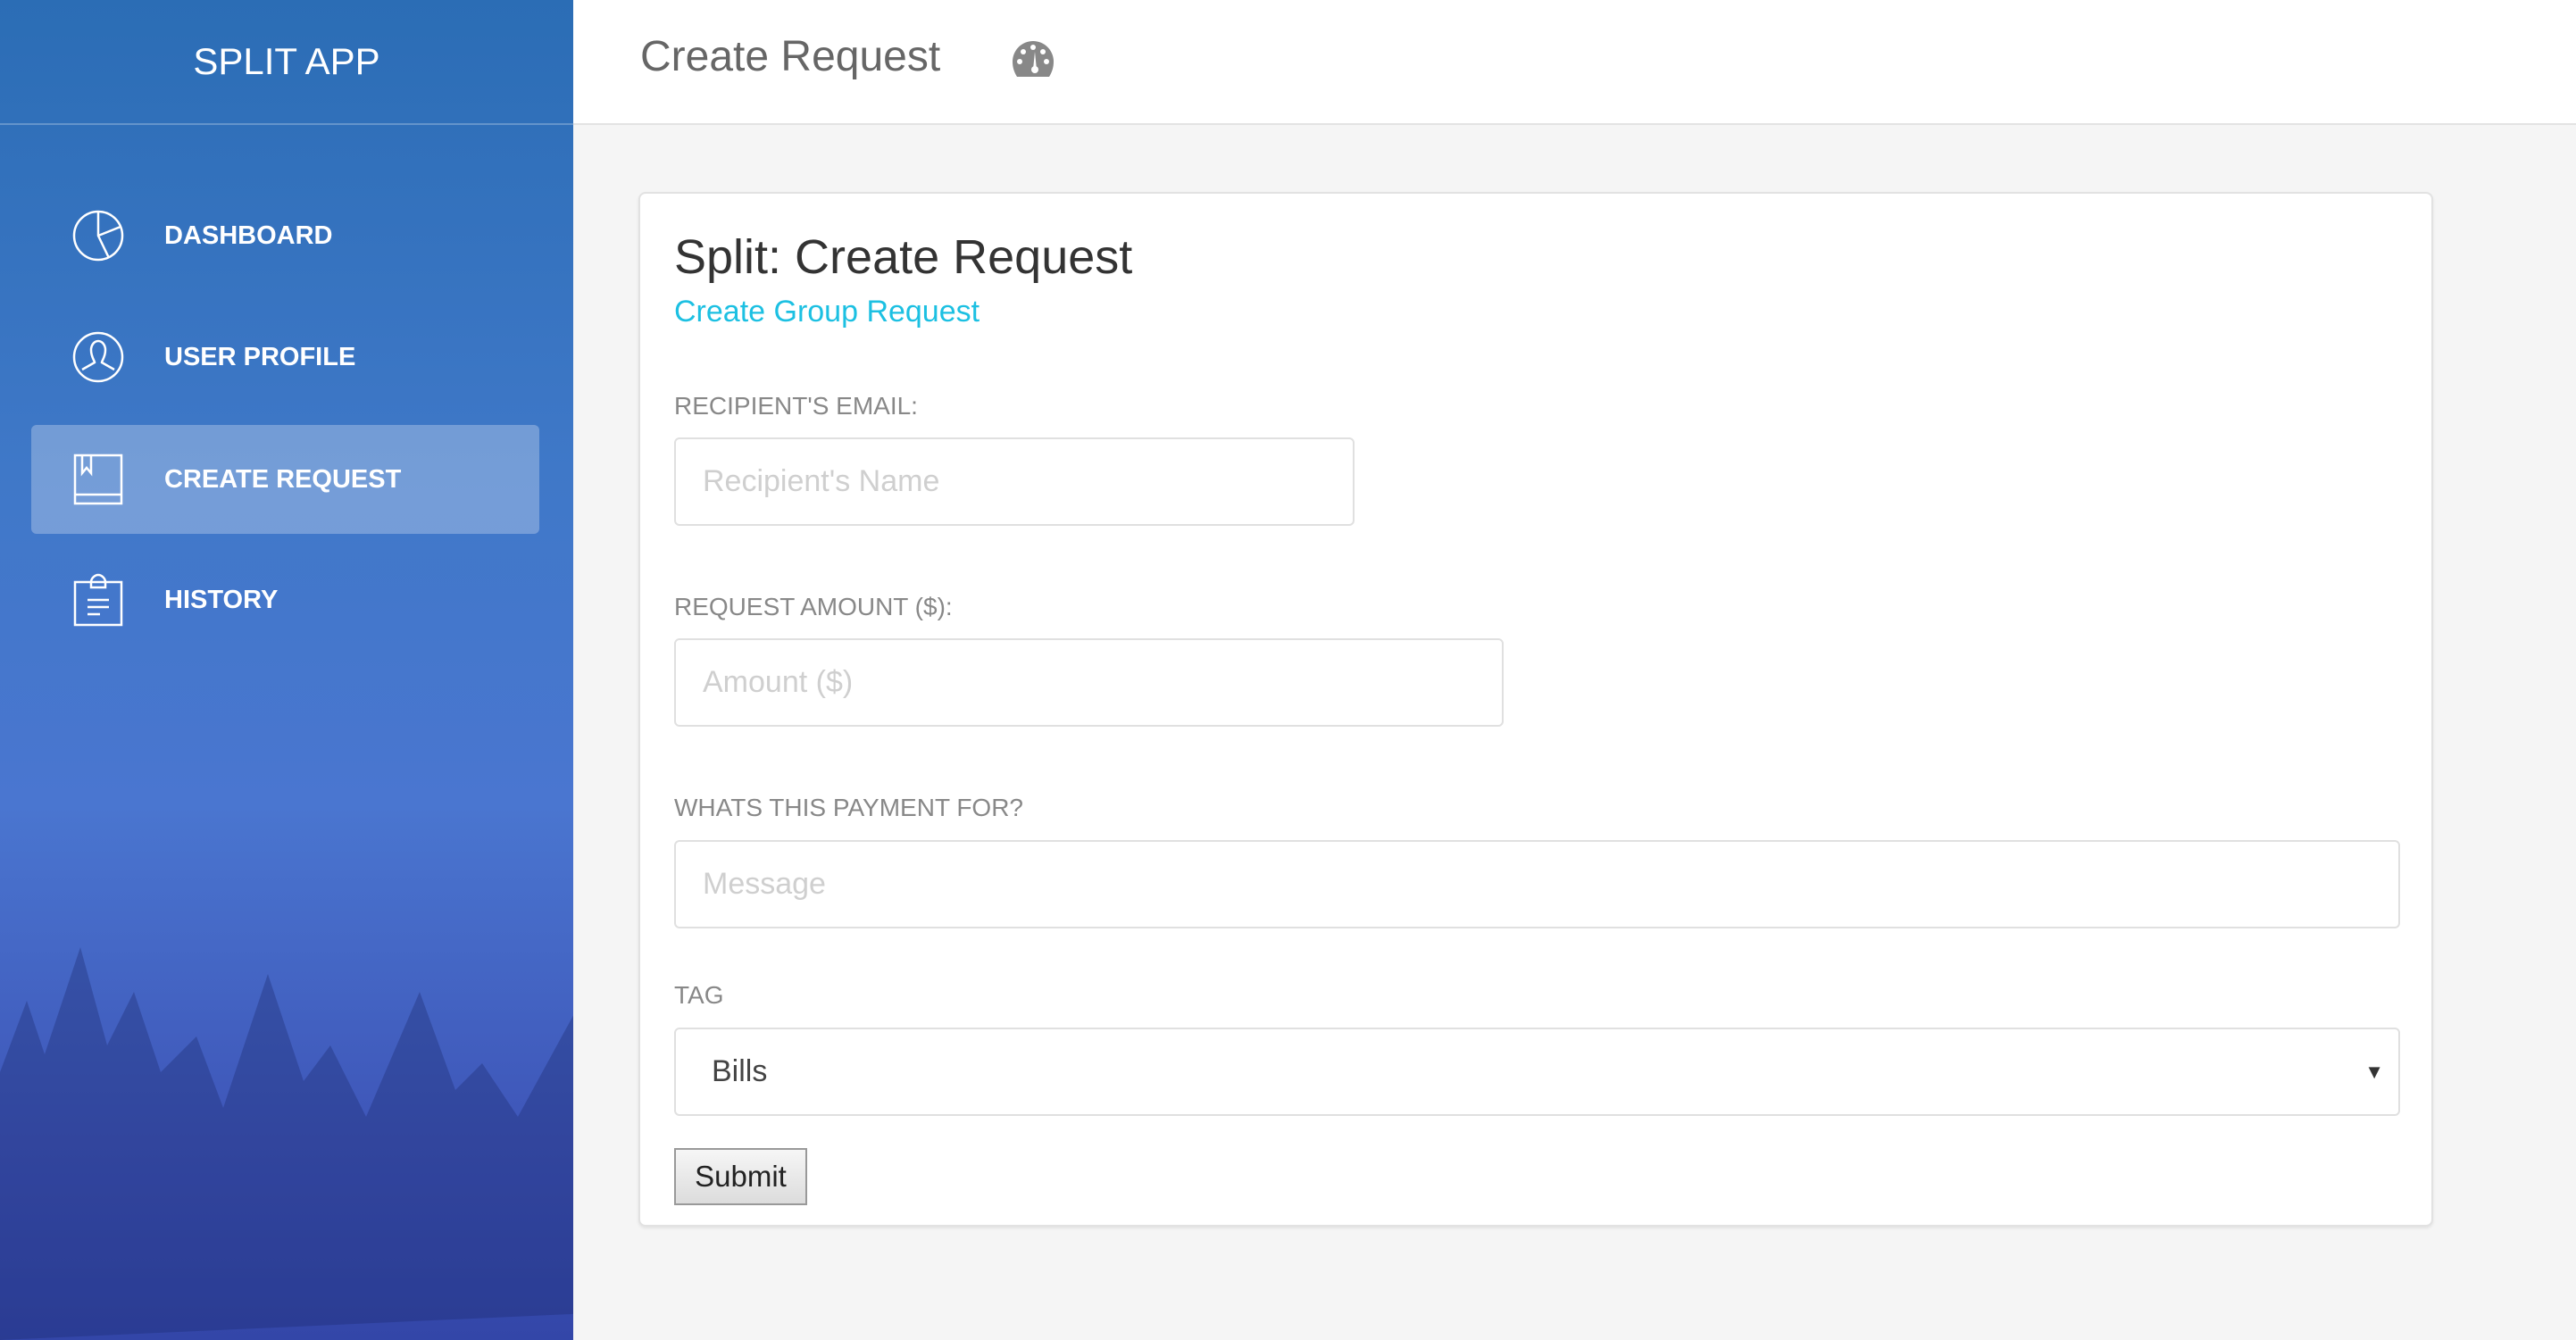 The width and height of the screenshot is (2576, 1340). What do you see at coordinates (260, 356) in the screenshot?
I see `sidebar-item-label: USER PROFILE` at bounding box center [260, 356].